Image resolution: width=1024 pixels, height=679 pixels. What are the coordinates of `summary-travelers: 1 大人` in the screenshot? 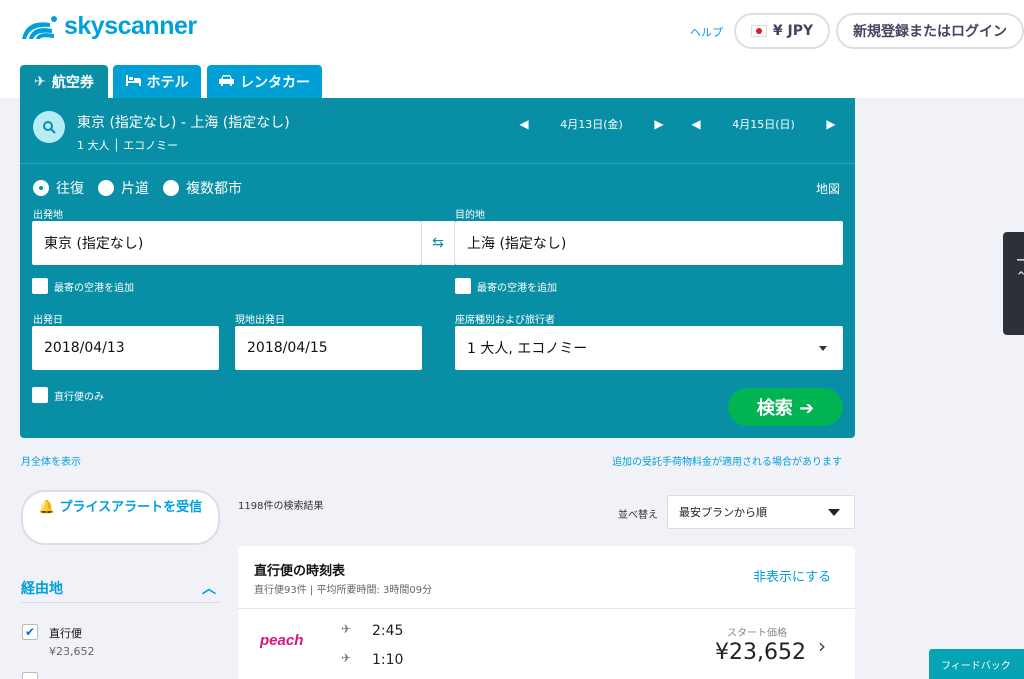 It's located at (93, 145).